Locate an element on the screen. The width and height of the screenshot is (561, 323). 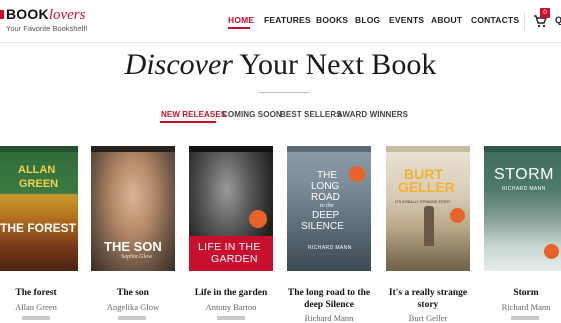
tab-award-winners: AWARD WINNERS is located at coordinates (372, 114).